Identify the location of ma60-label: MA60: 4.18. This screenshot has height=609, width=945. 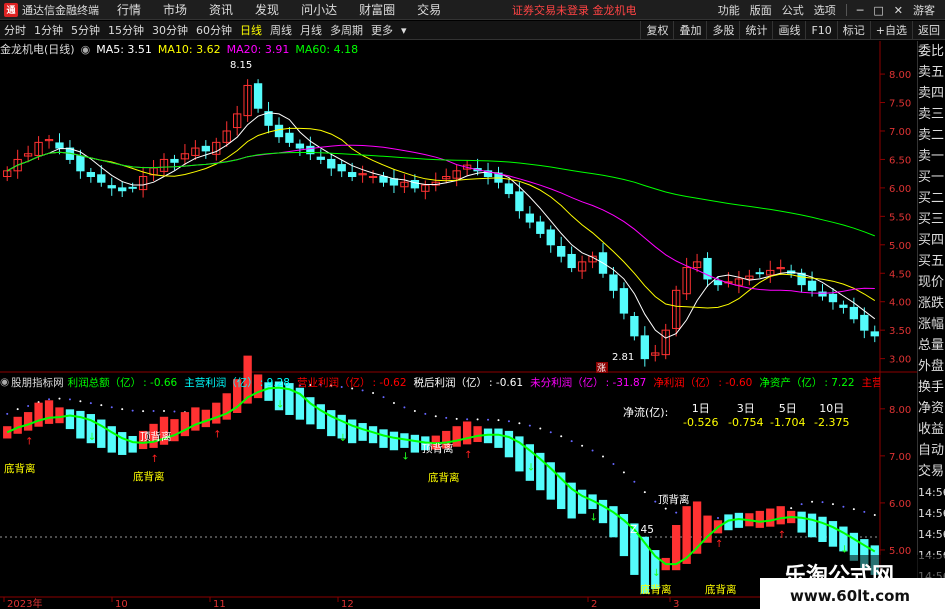
(327, 49).